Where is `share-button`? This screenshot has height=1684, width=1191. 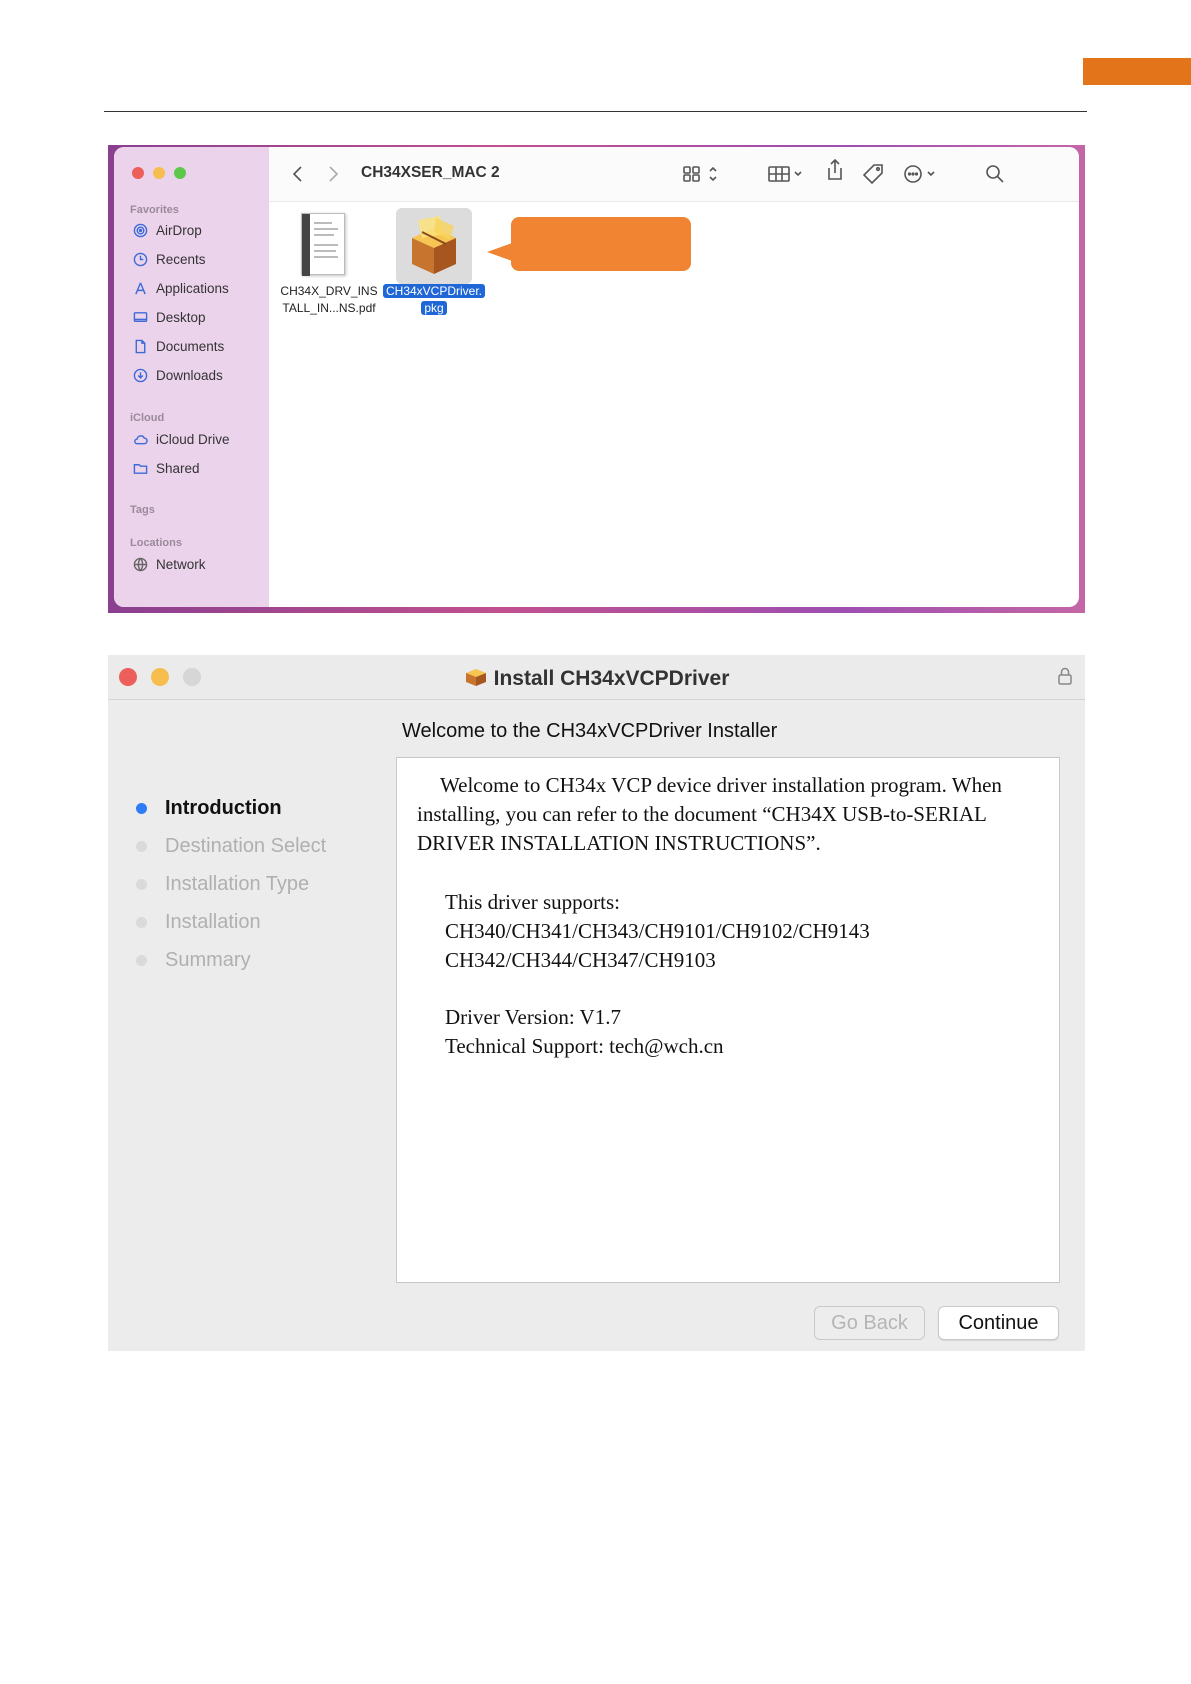 share-button is located at coordinates (835, 169).